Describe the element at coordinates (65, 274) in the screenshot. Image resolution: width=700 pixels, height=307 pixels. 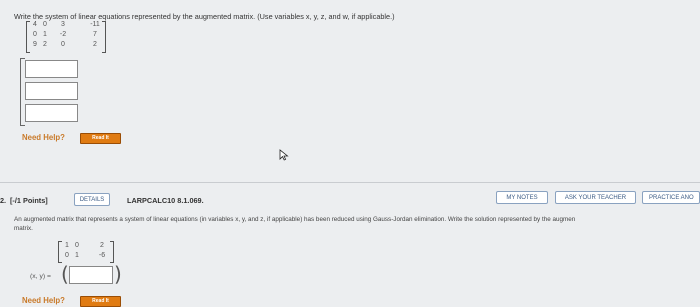
I see `solution-paren-open: (` at that location.